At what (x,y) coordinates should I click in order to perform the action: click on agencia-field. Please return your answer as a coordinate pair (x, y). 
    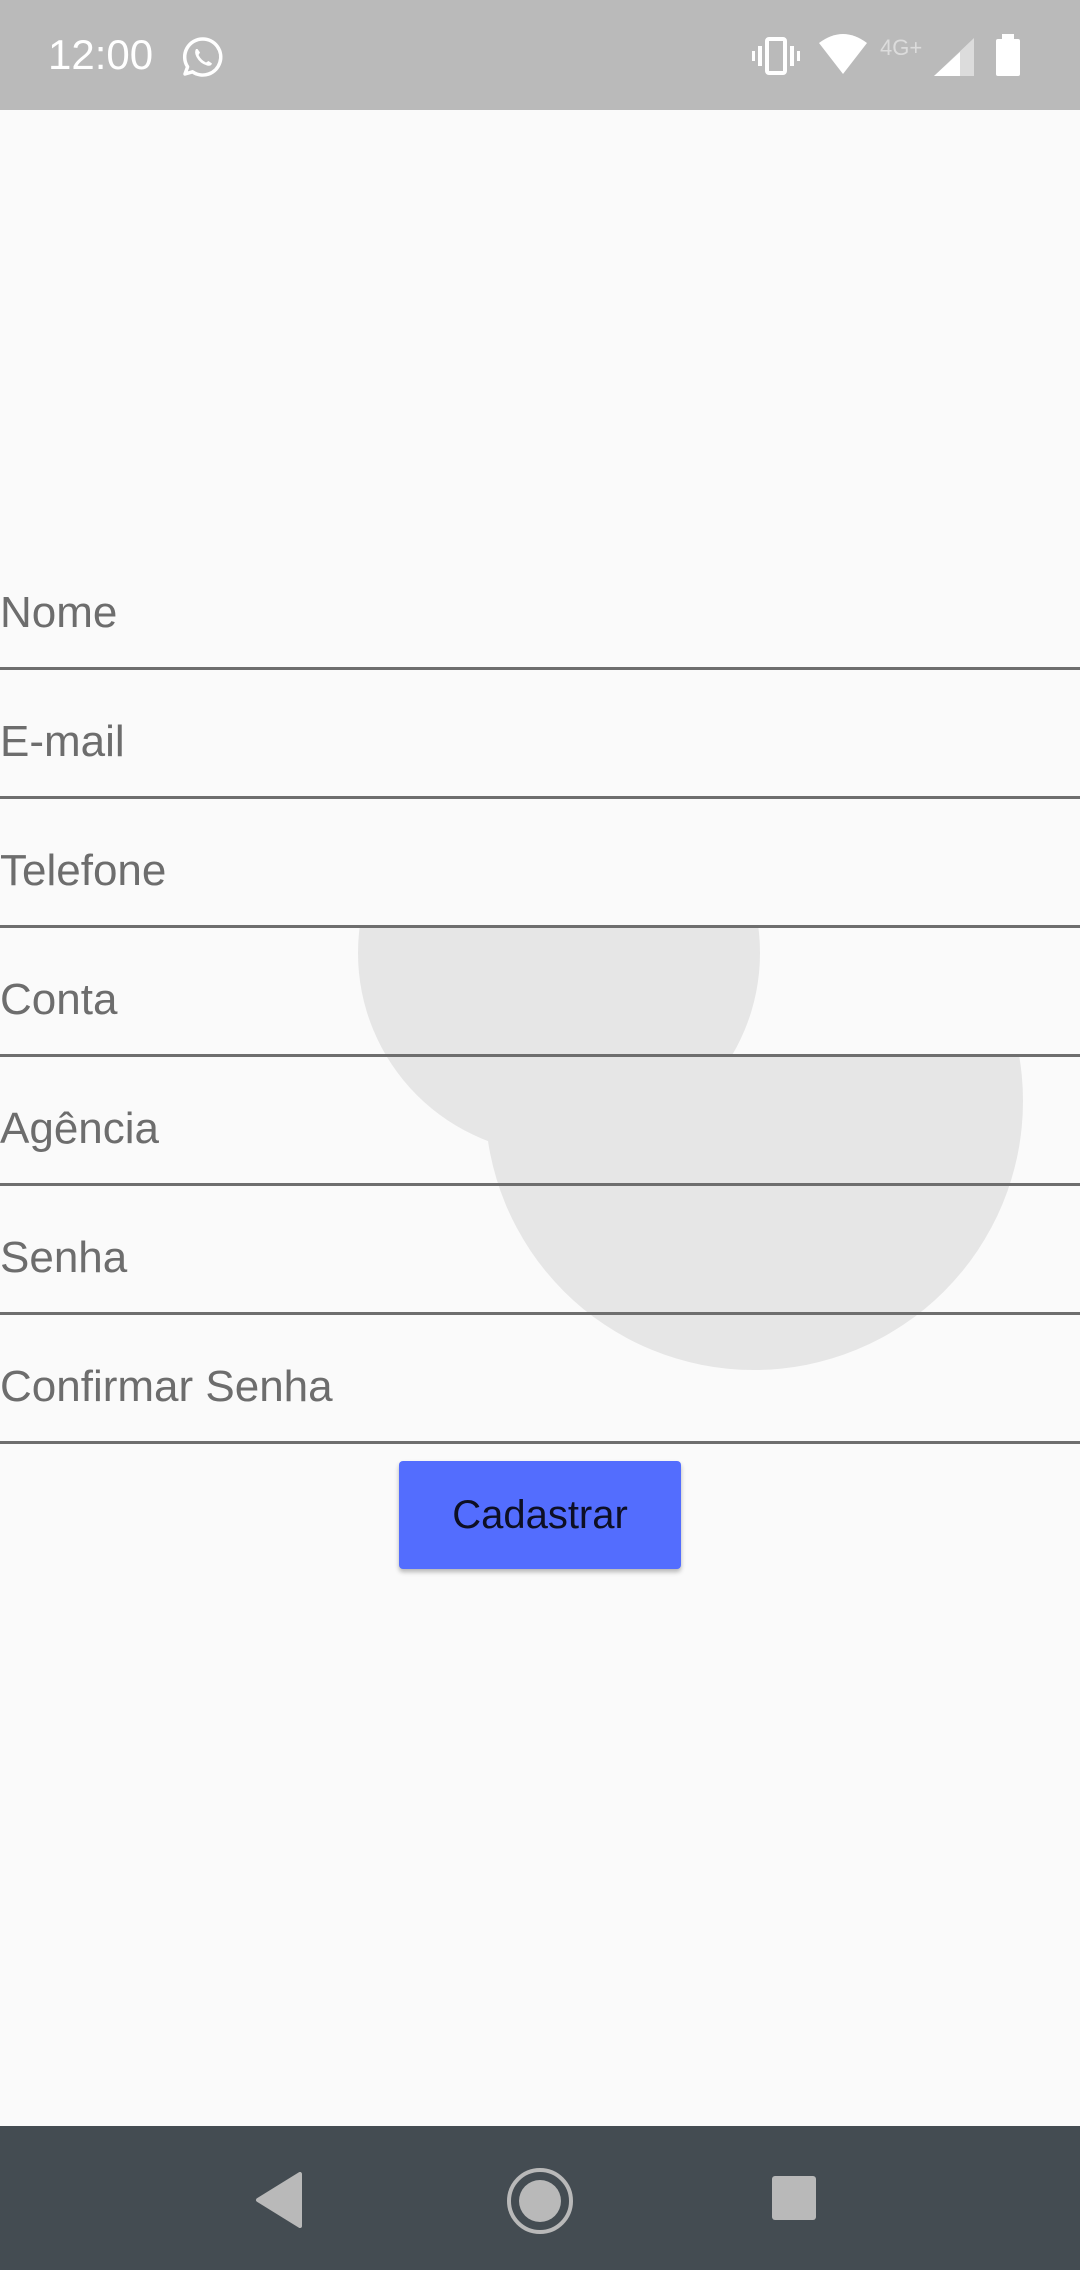
    Looking at the image, I should click on (540, 1122).